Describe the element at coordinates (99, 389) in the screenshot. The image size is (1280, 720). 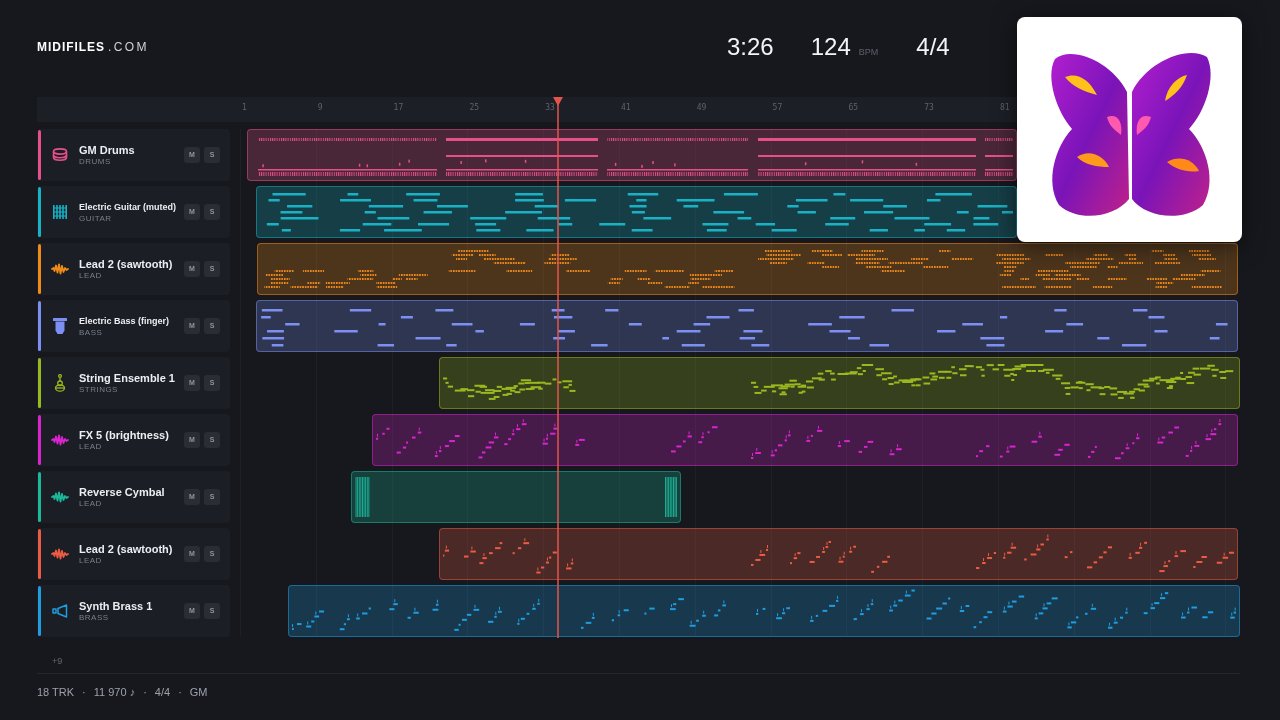
I see `track-category: STRINGS` at that location.